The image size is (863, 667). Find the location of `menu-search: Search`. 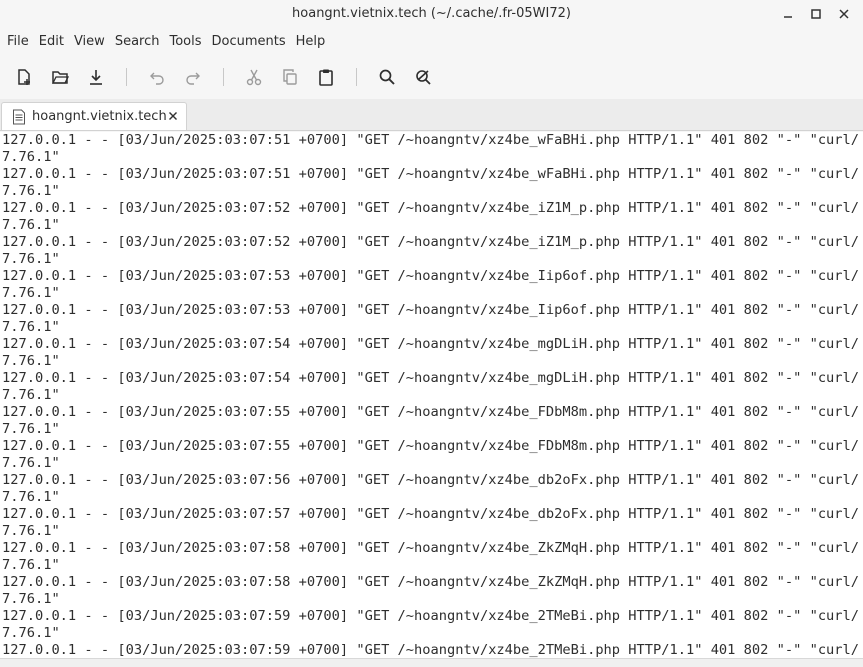

menu-search: Search is located at coordinates (137, 42).